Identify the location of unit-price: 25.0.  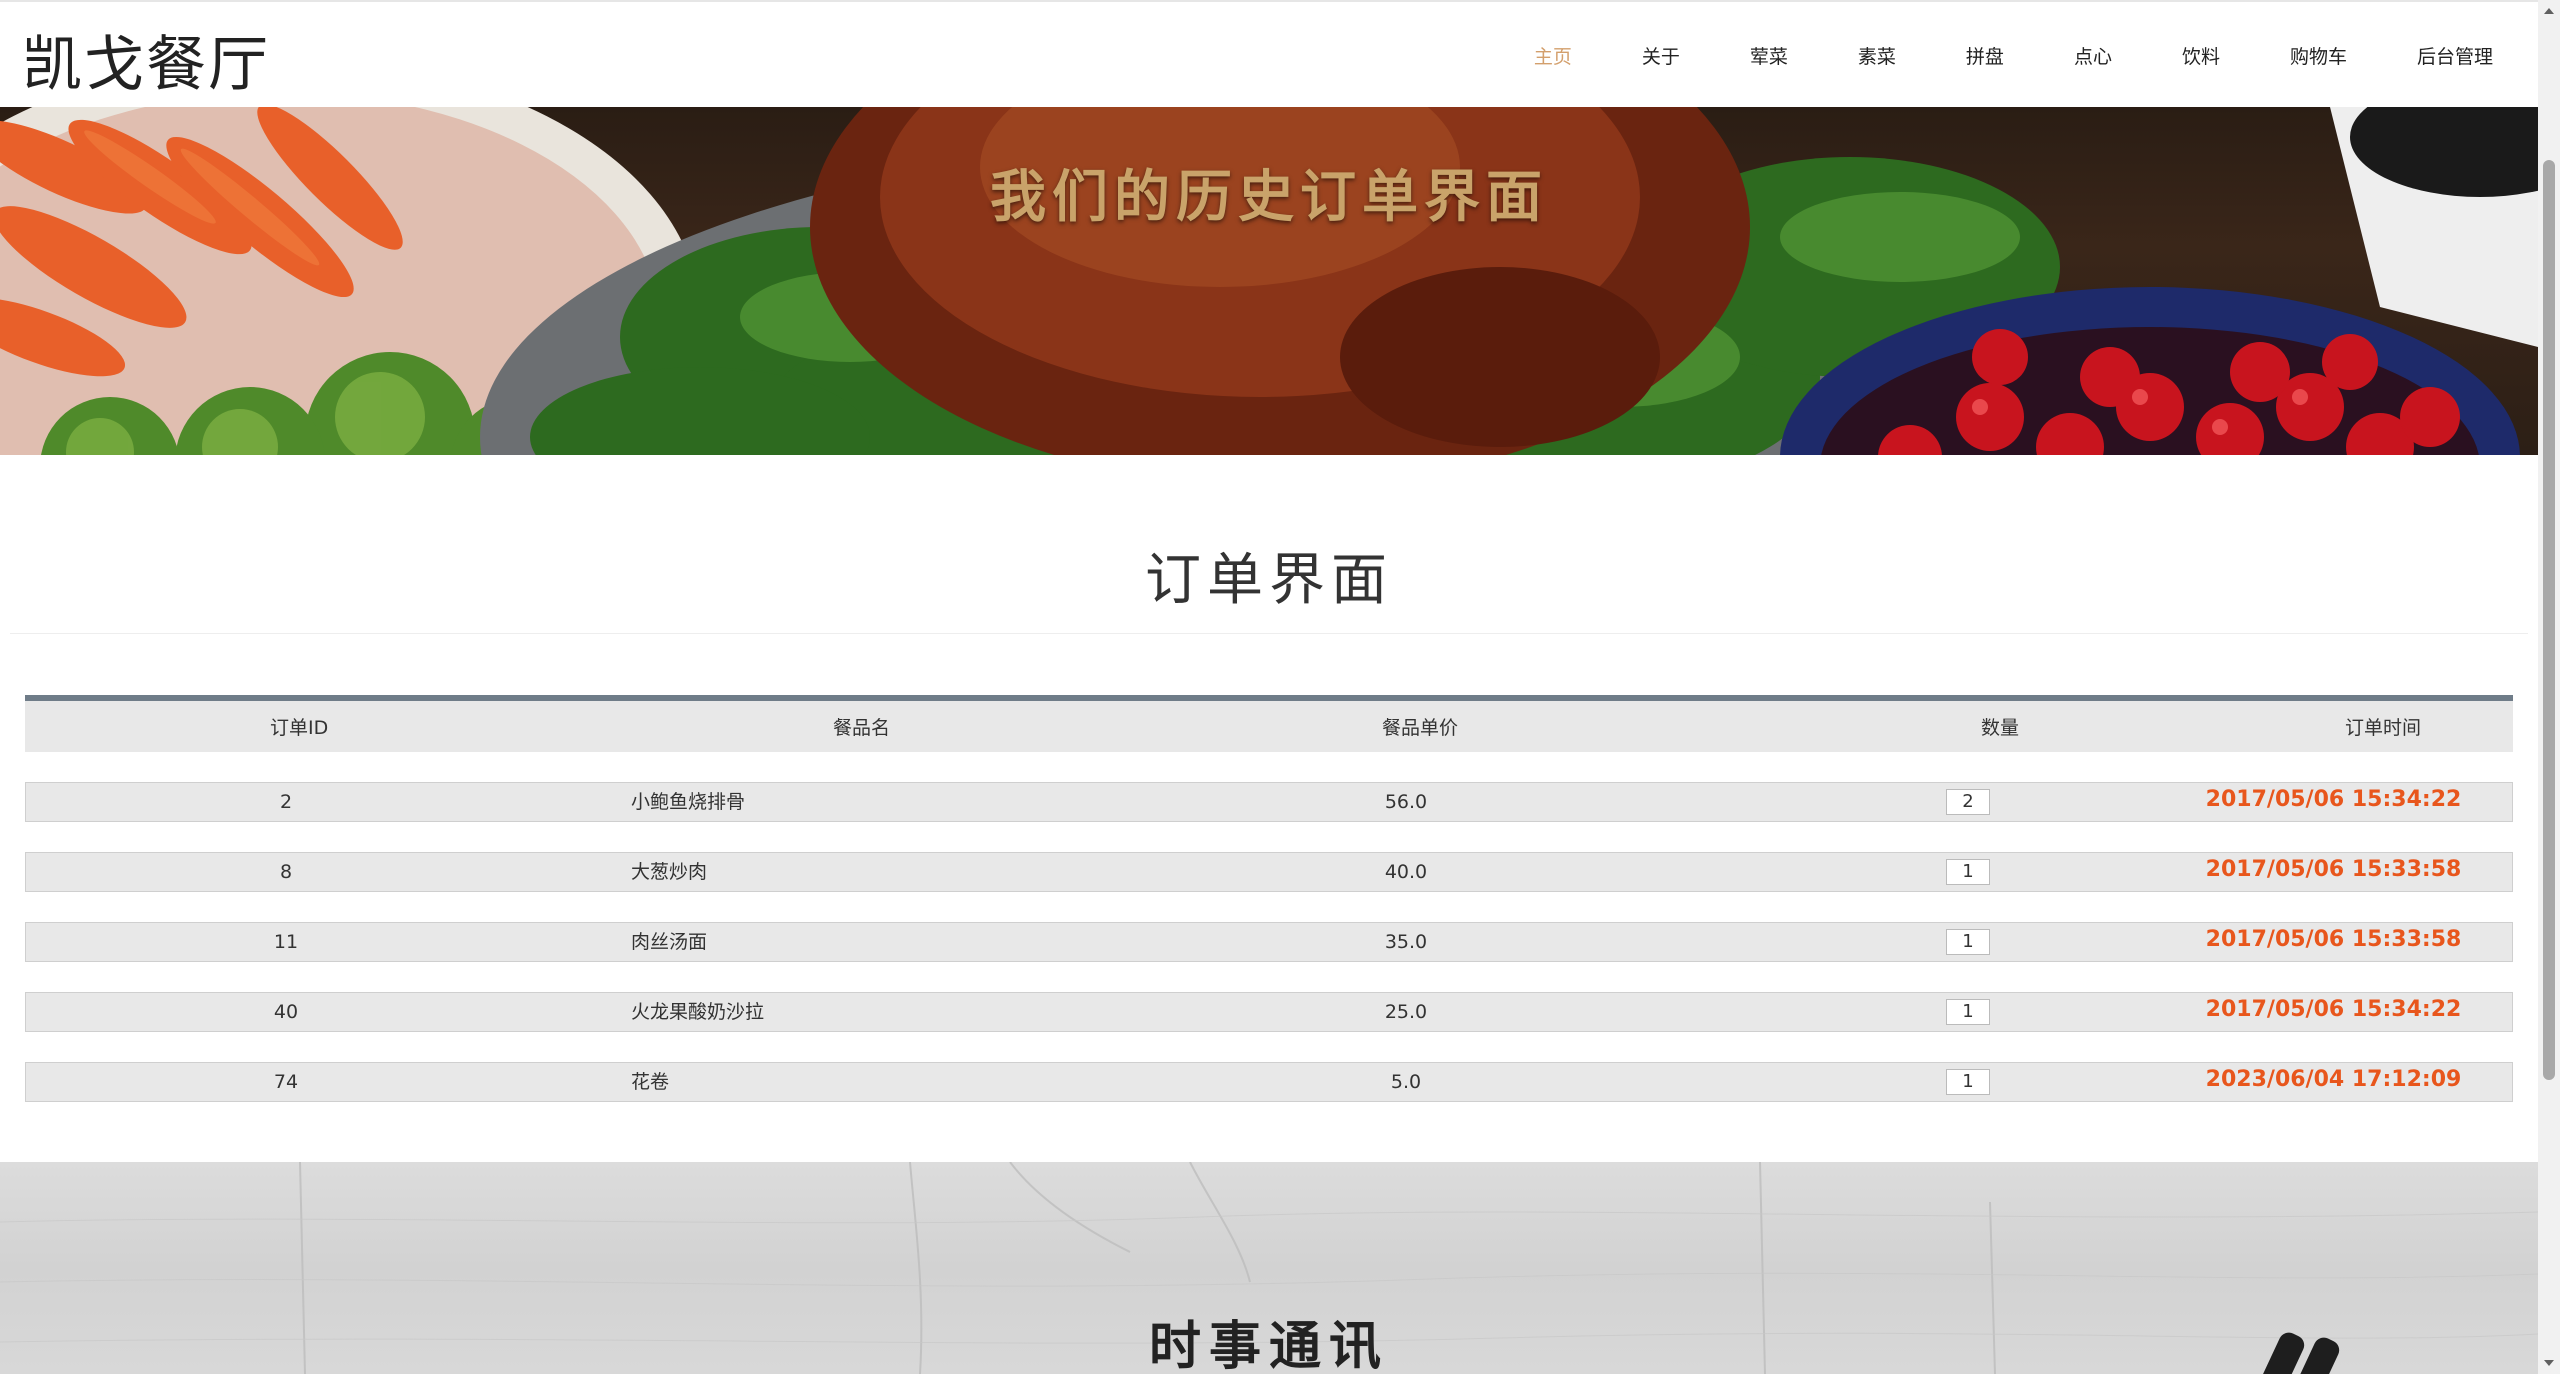
(1406, 1012).